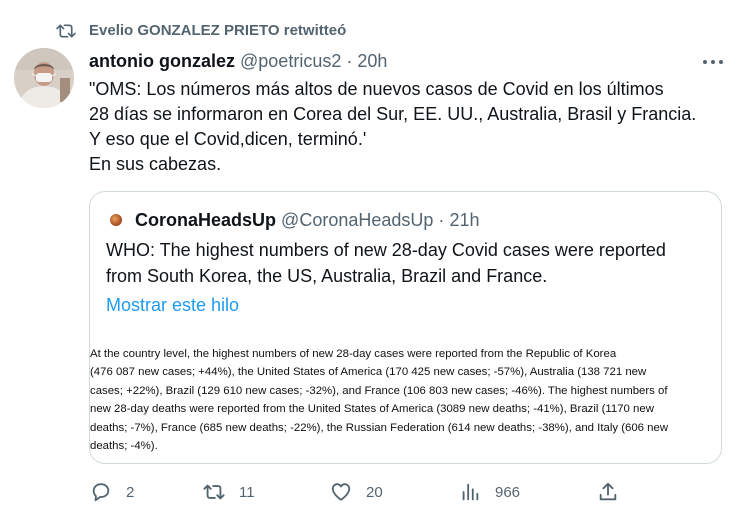 The width and height of the screenshot is (748, 524). I want to click on avatar-image, so click(44, 78).